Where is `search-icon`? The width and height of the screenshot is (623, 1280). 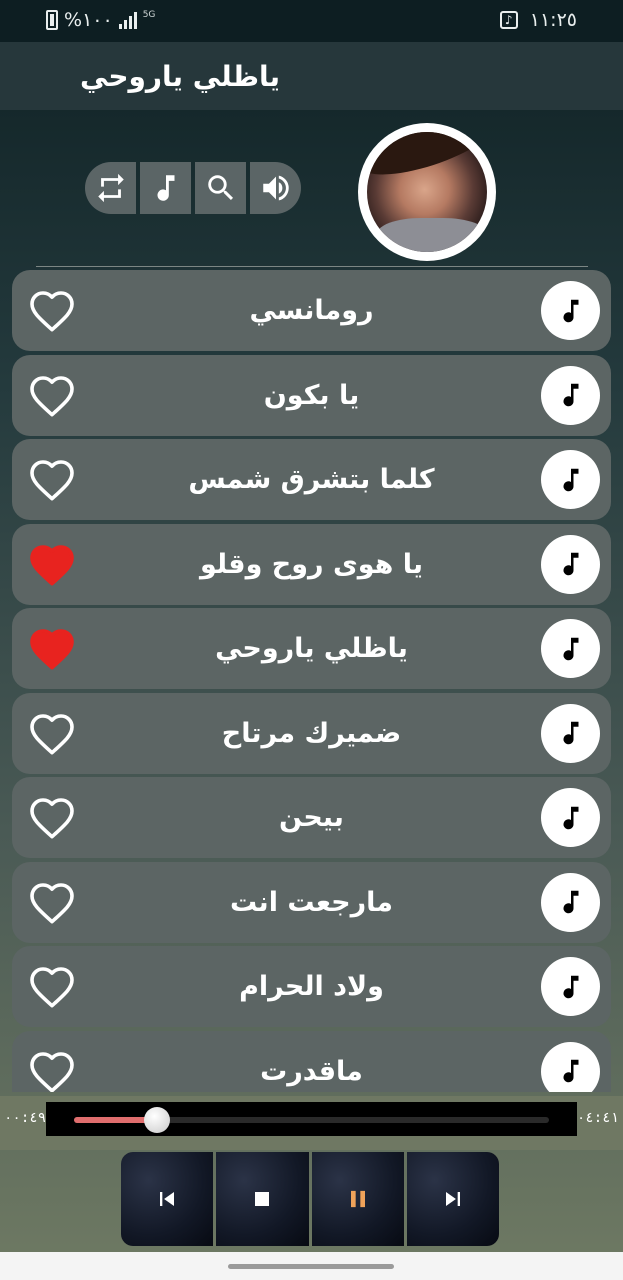 search-icon is located at coordinates (220, 188).